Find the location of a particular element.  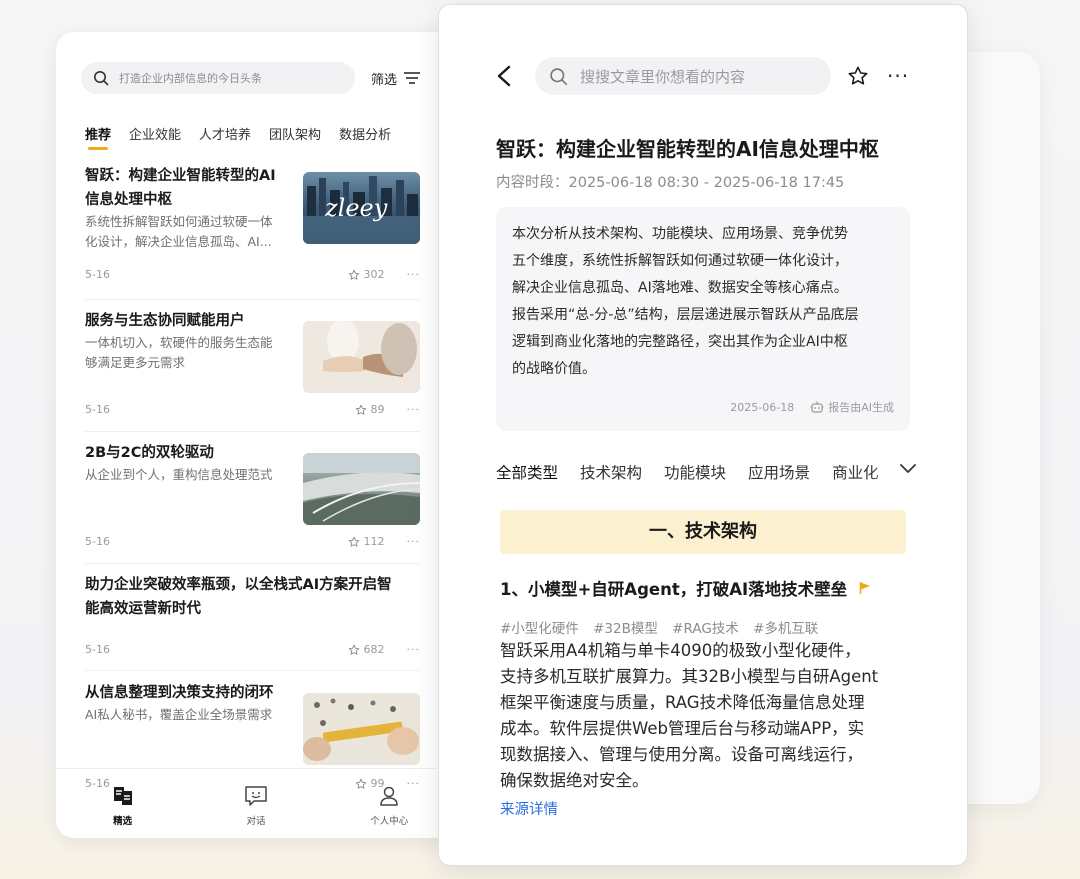

subsection-heading-row: 1、小模型+自研Agent，打破AI落地技术壁垒 is located at coordinates (685, 588).